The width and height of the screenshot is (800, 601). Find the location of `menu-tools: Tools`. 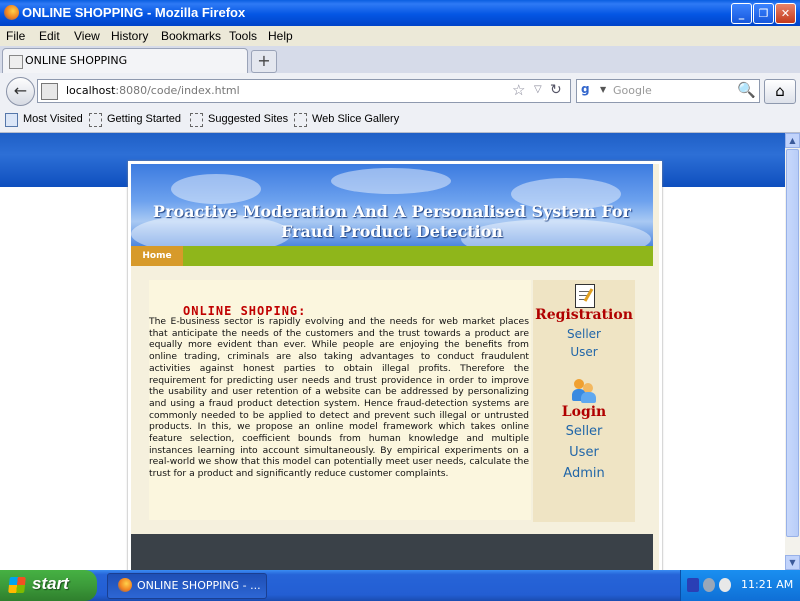

menu-tools: Tools is located at coordinates (243, 36).